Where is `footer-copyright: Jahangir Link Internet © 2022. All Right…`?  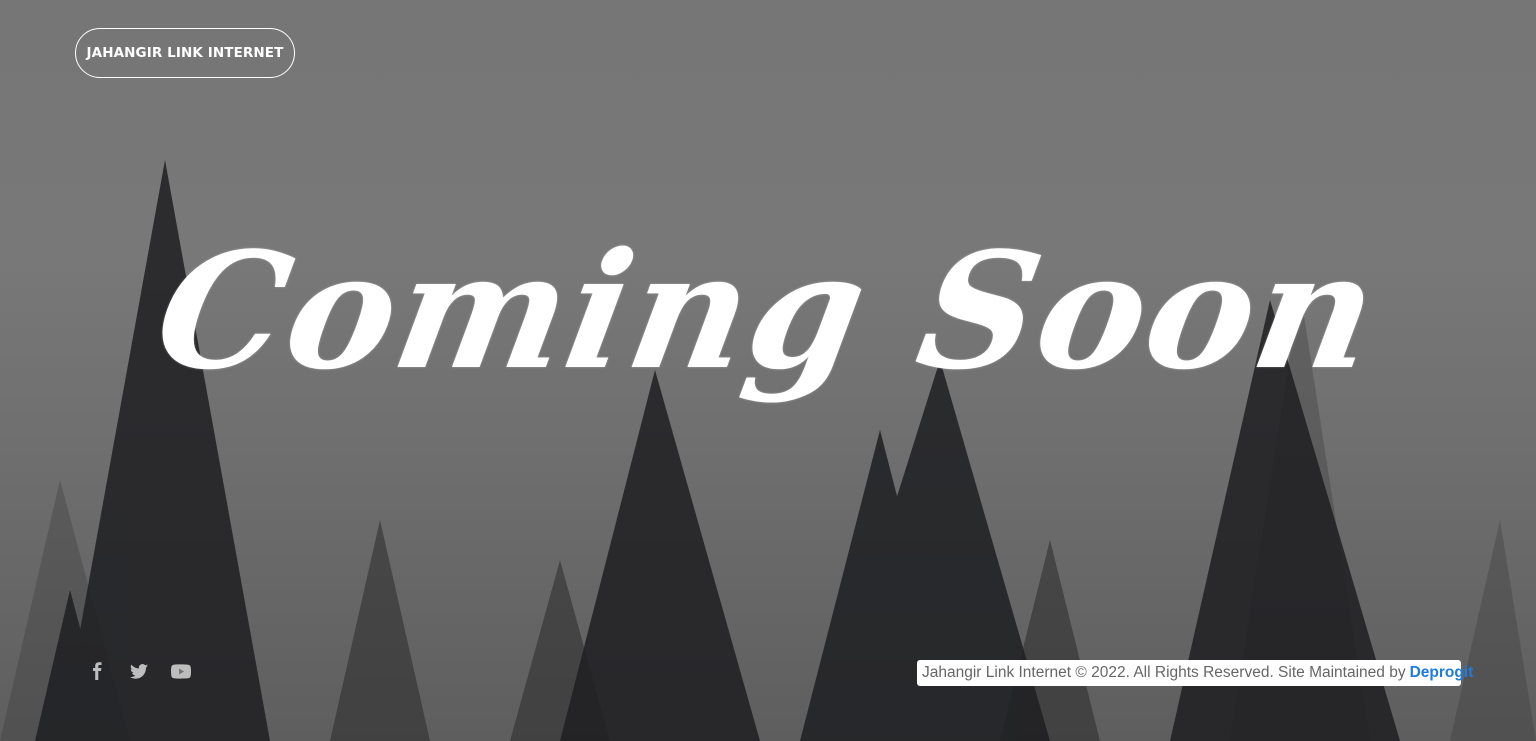
footer-copyright: Jahangir Link Internet © 2022. All Right… is located at coordinates (1195, 673).